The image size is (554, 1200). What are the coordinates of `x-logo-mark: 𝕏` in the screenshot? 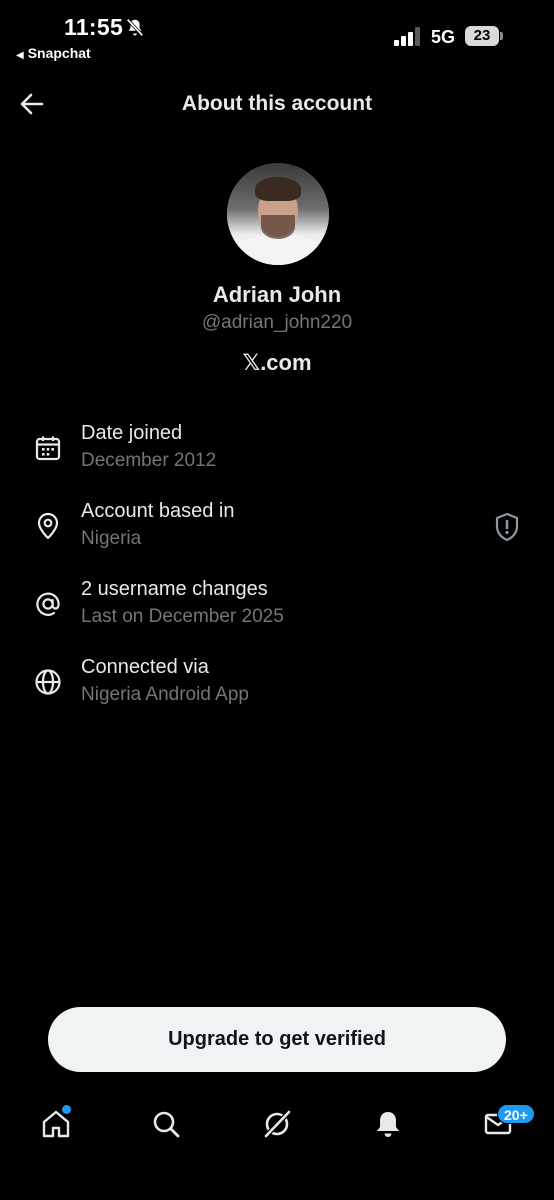 It's located at (251, 363).